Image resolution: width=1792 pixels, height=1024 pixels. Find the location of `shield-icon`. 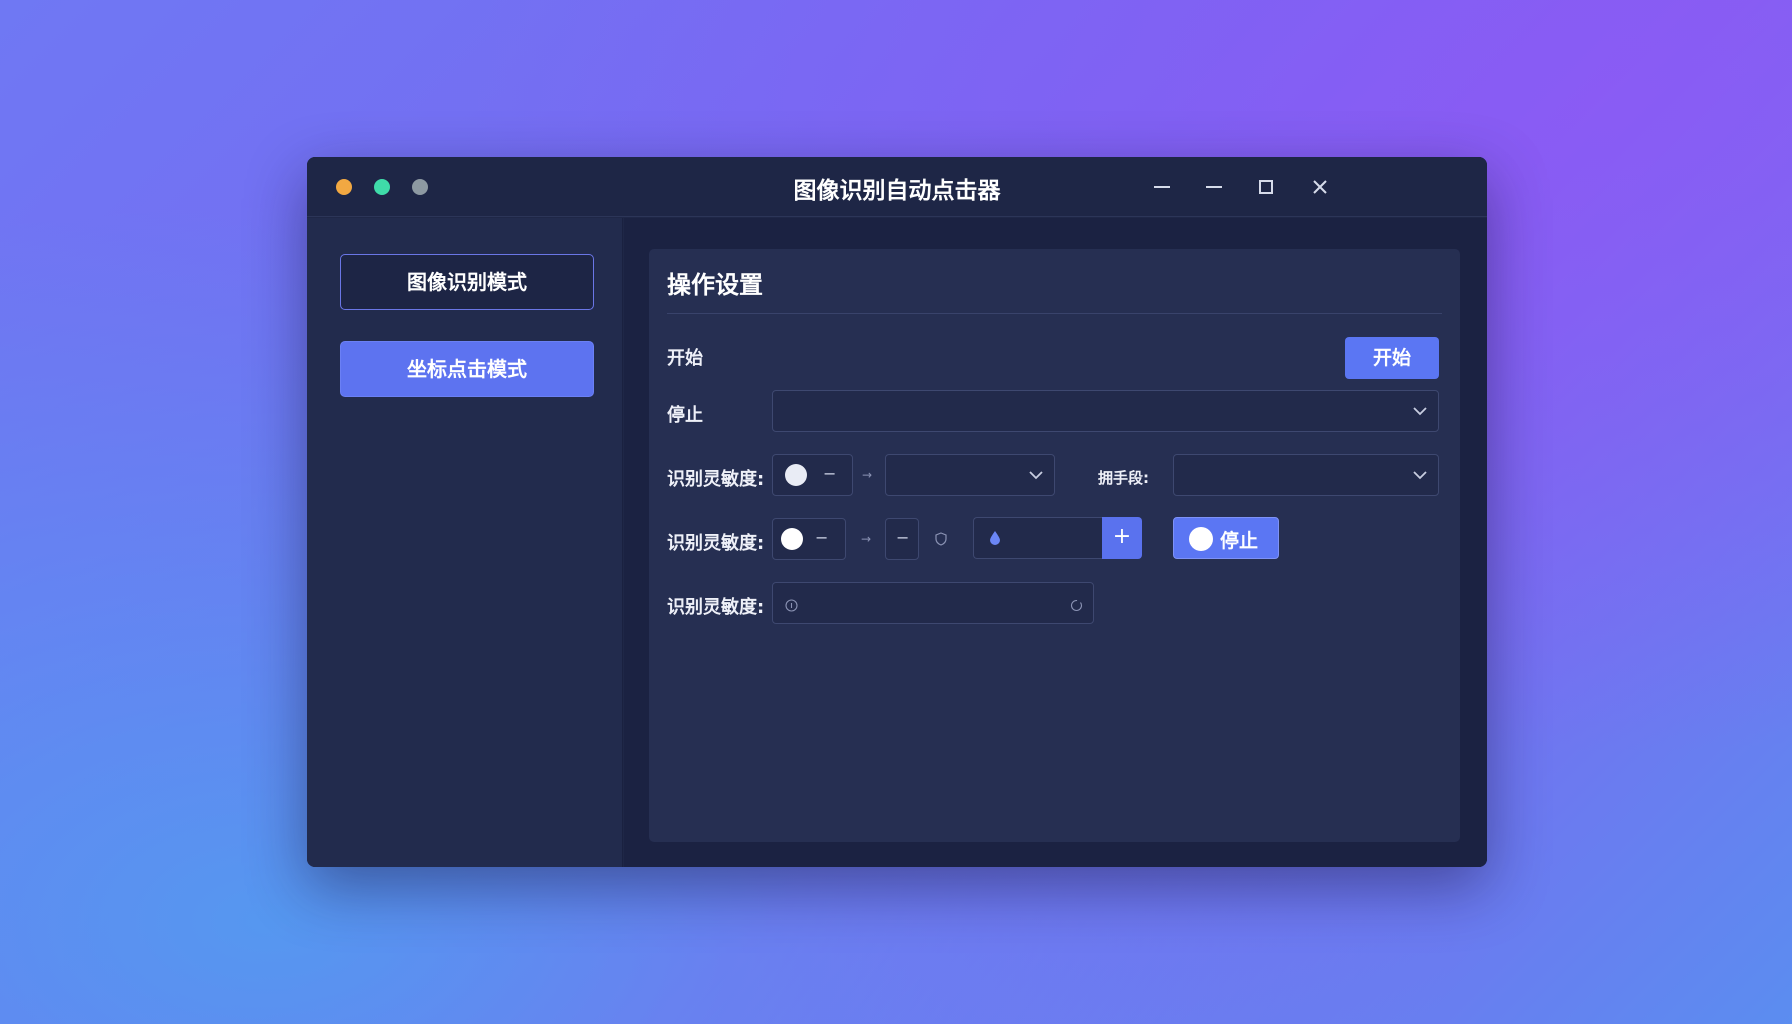

shield-icon is located at coordinates (941, 538).